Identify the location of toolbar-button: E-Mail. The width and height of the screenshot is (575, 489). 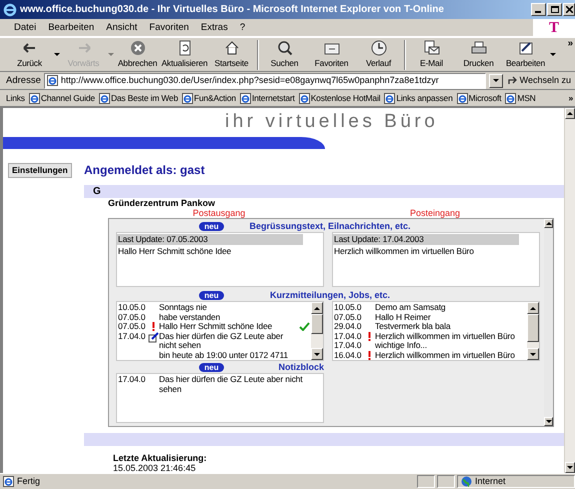
(431, 54).